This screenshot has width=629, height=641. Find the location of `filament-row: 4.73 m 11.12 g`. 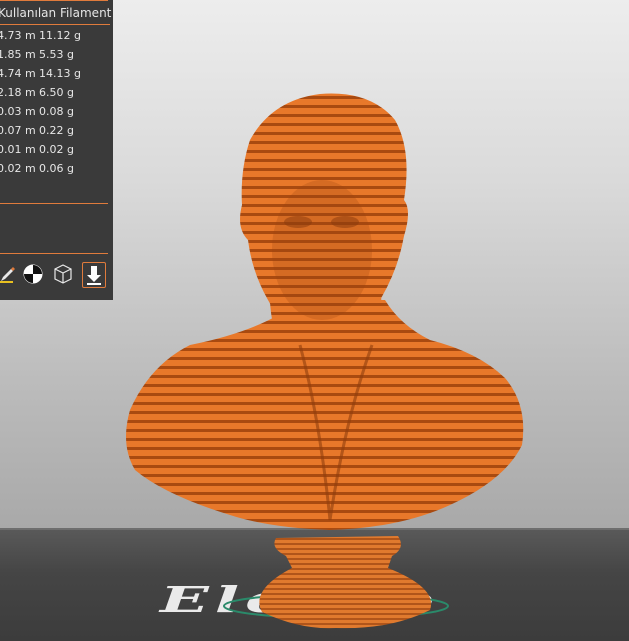

filament-row: 4.73 m 11.12 g is located at coordinates (40, 38).